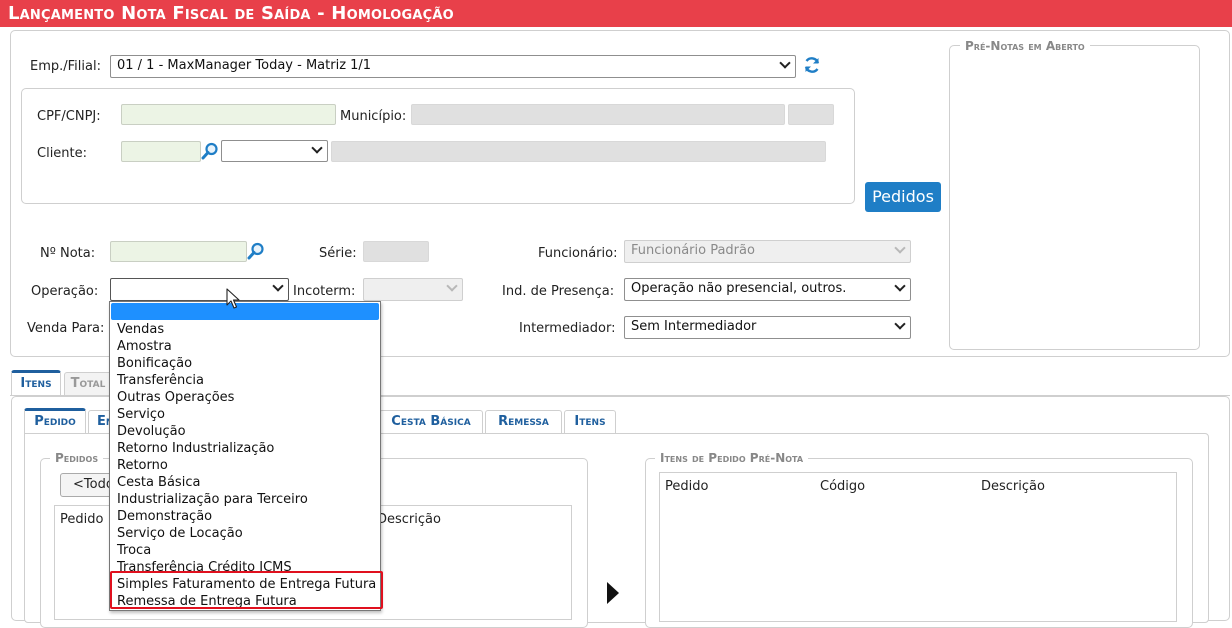 This screenshot has width=1232, height=628. I want to click on itens-col-codigo: Código, so click(843, 486).